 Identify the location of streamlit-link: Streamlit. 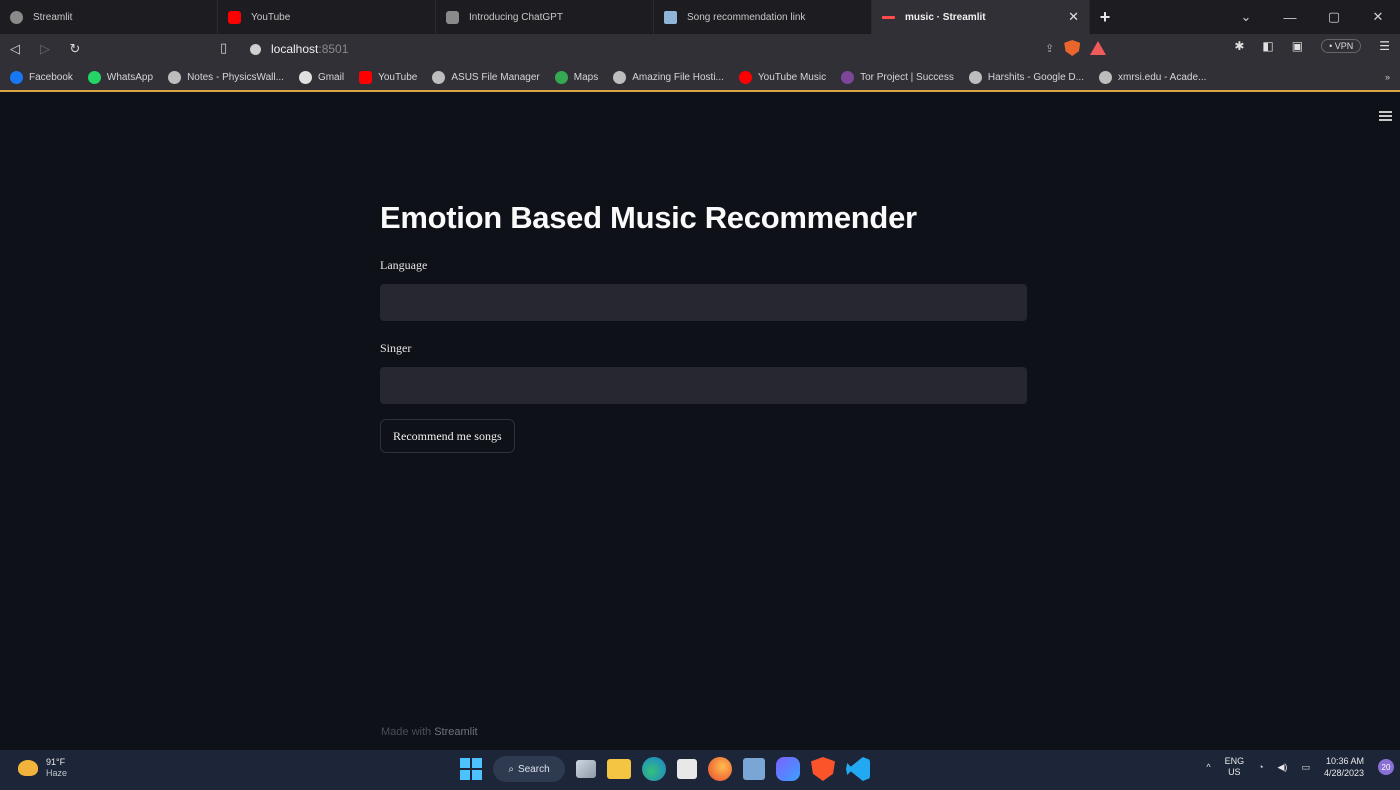
(455, 732).